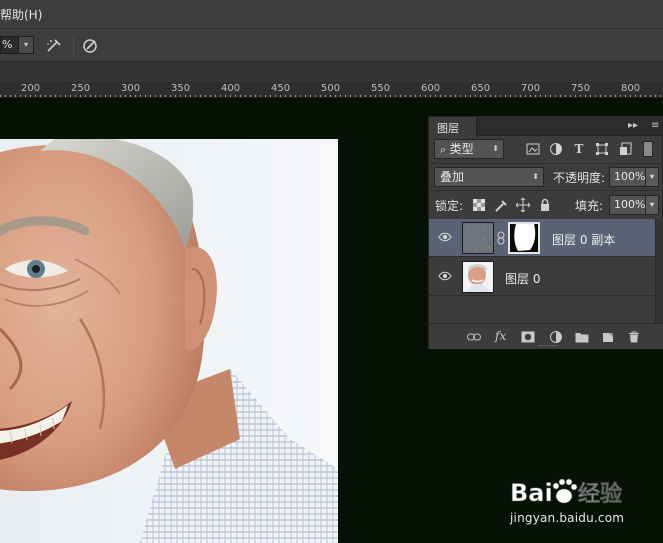 The image size is (663, 543). I want to click on ruler-label: 500, so click(331, 88).